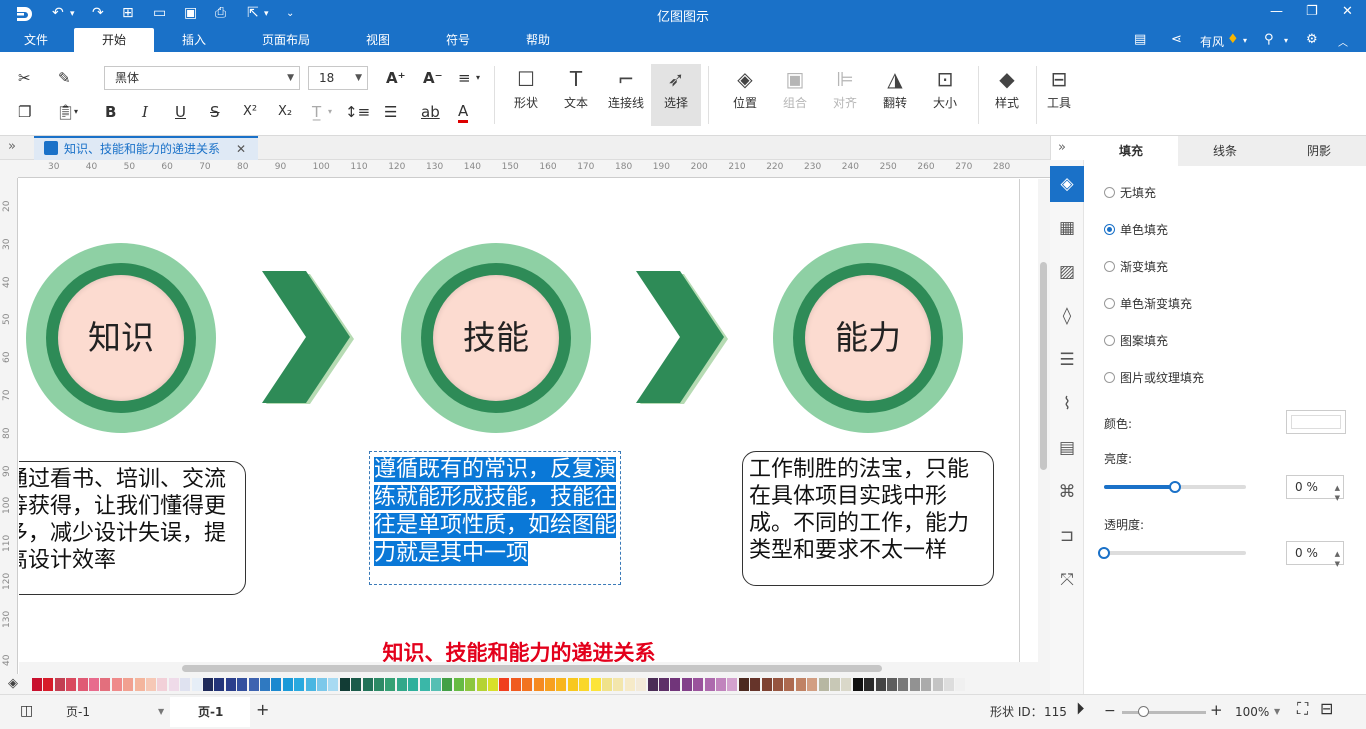 This screenshot has width=1366, height=729. What do you see at coordinates (495, 511) in the screenshot?
I see `selected-text: 遵循既有的常识，反复演练就能形成技能，技能往往是单项性质，如绘图能力就是其中一项` at bounding box center [495, 511].